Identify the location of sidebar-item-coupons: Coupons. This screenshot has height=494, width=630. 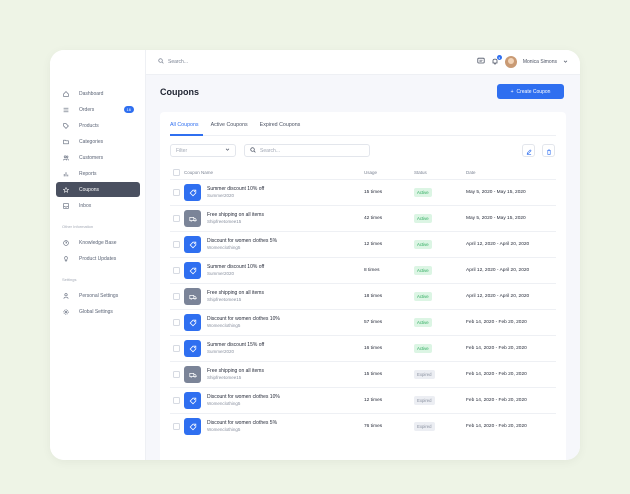
(98, 189).